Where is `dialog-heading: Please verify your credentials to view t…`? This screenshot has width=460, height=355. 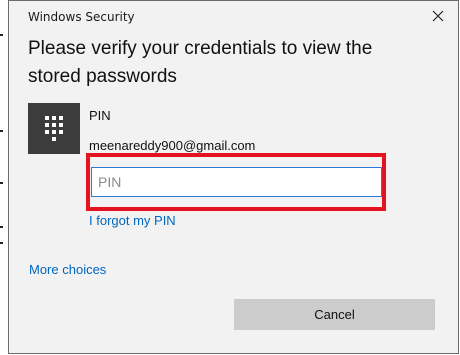
dialog-heading: Please verify your credentials to view t… is located at coordinates (200, 62).